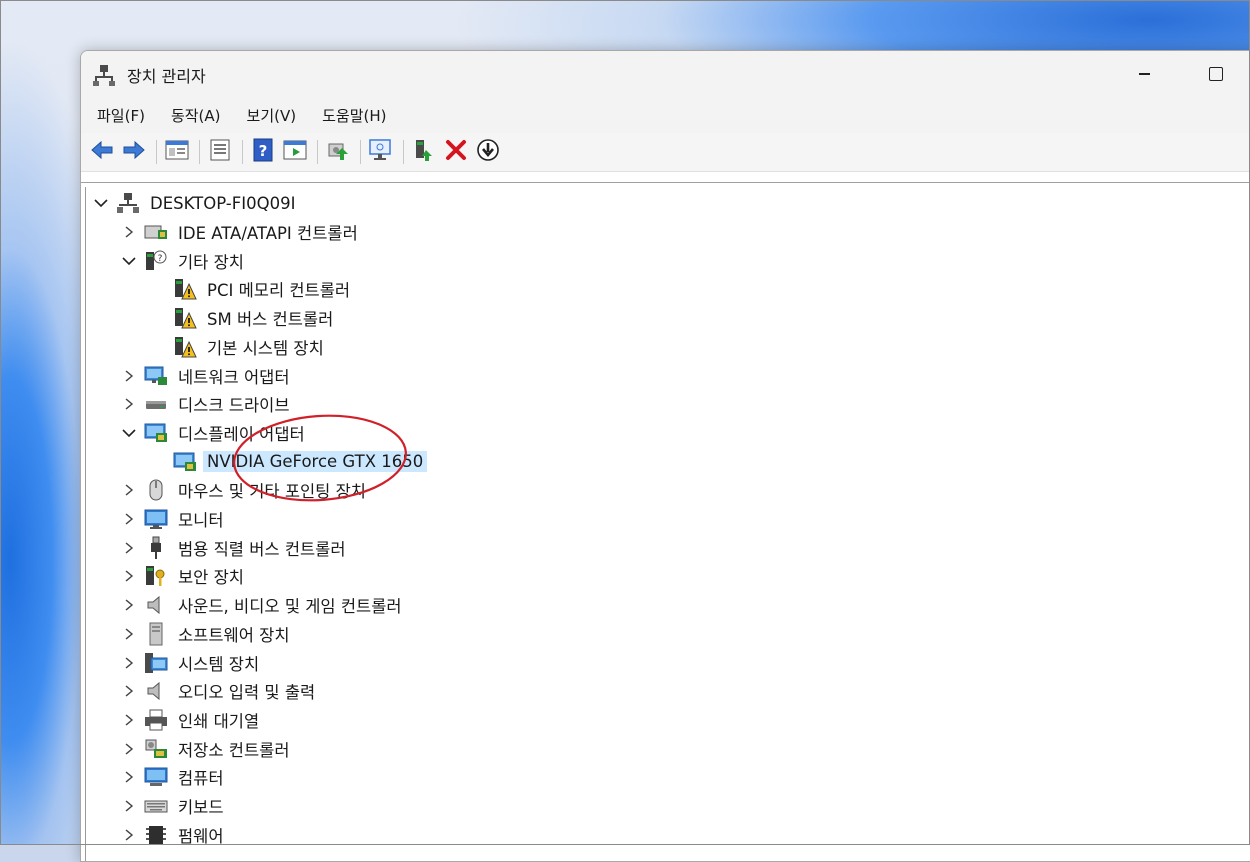 The height and width of the screenshot is (862, 1250). I want to click on scan-hardware-icon, so click(381, 152).